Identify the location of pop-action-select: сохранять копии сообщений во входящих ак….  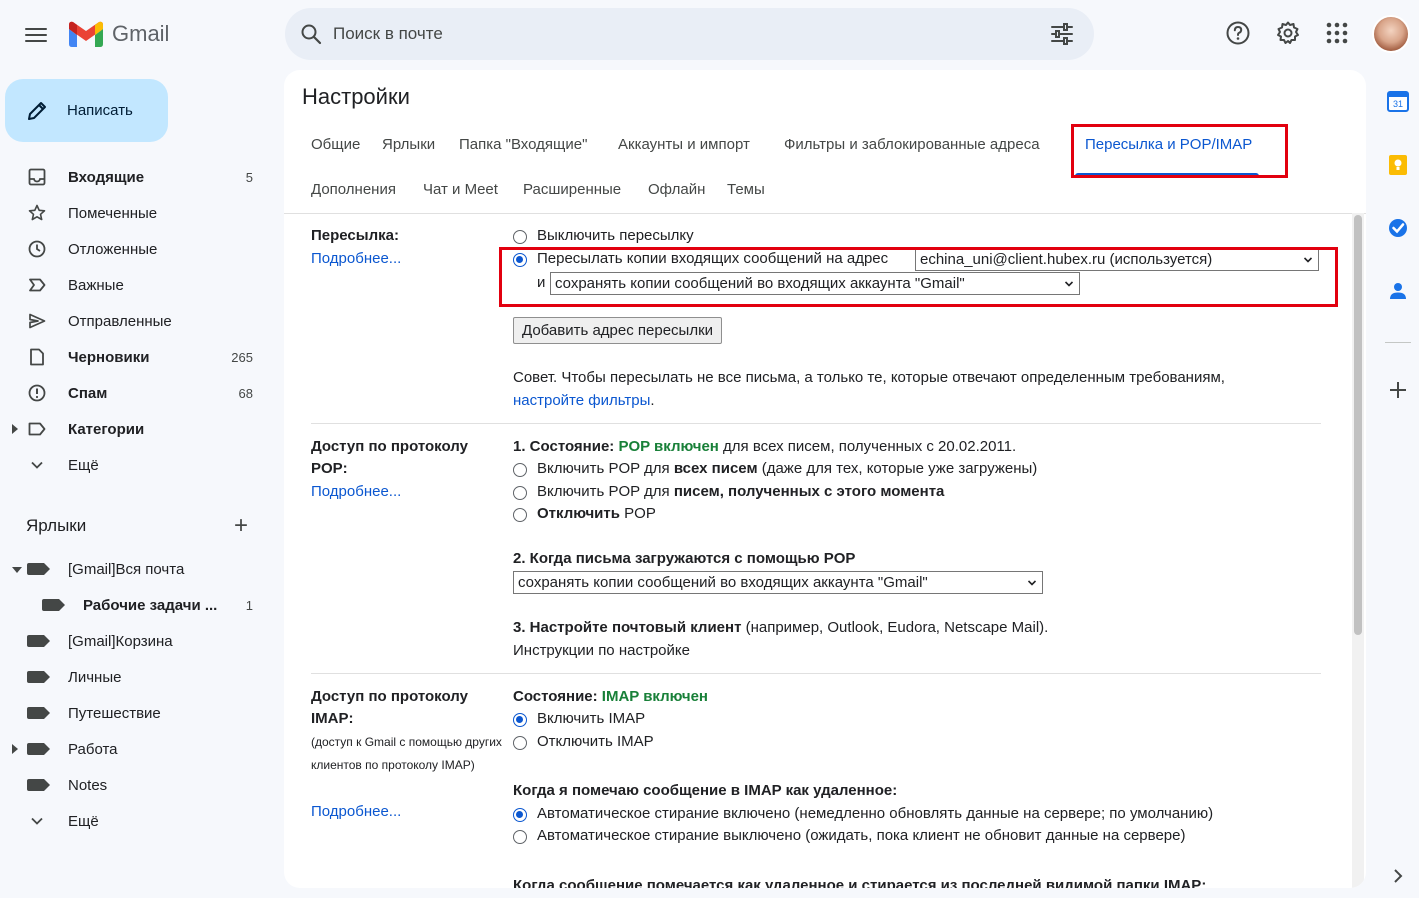
(778, 582).